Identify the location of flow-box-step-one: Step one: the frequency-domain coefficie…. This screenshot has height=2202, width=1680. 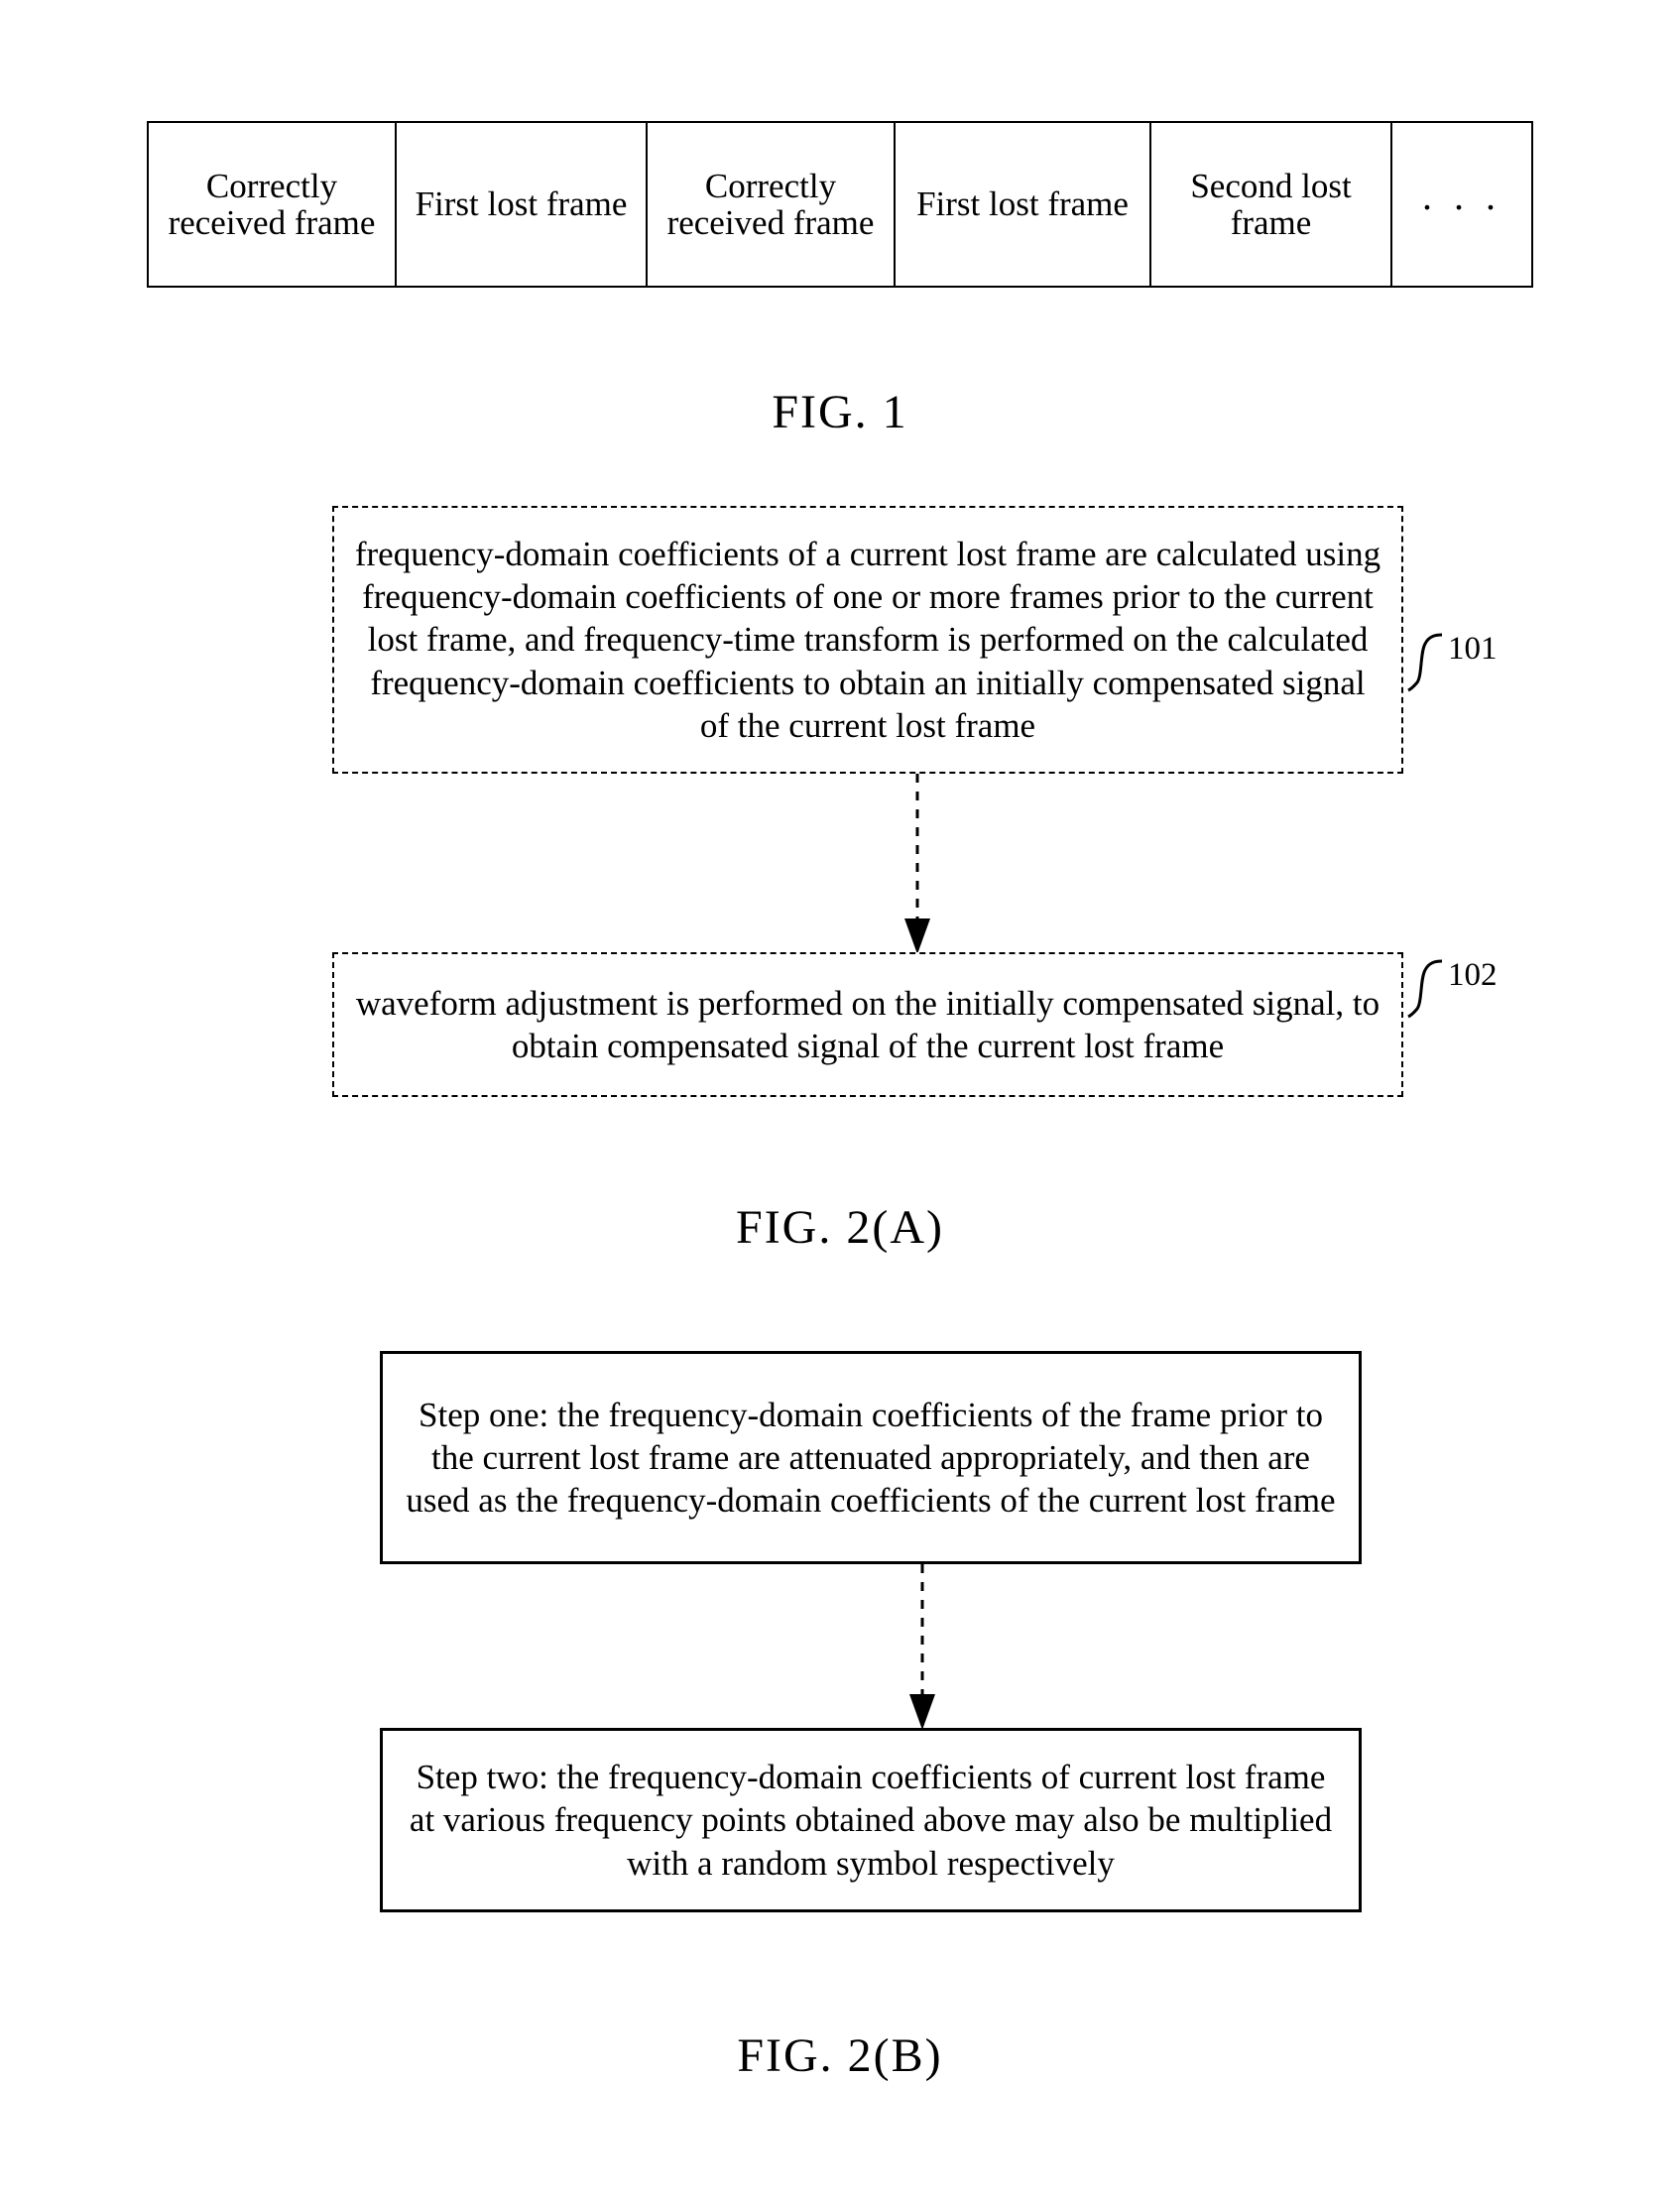
(871, 1457).